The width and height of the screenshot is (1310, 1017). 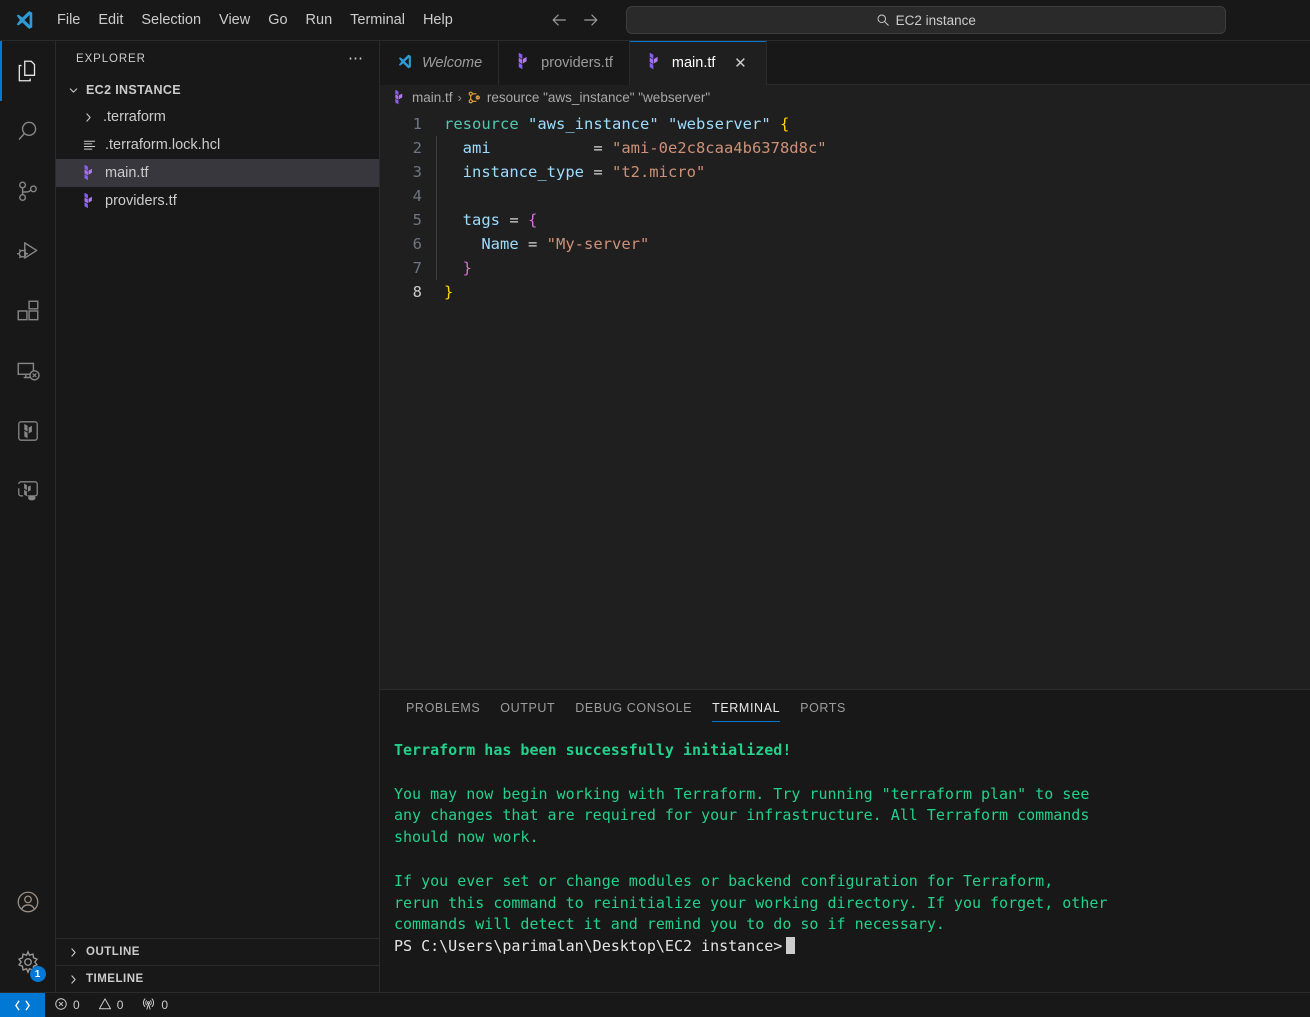 I want to click on menu-selection: Selection, so click(x=171, y=20).